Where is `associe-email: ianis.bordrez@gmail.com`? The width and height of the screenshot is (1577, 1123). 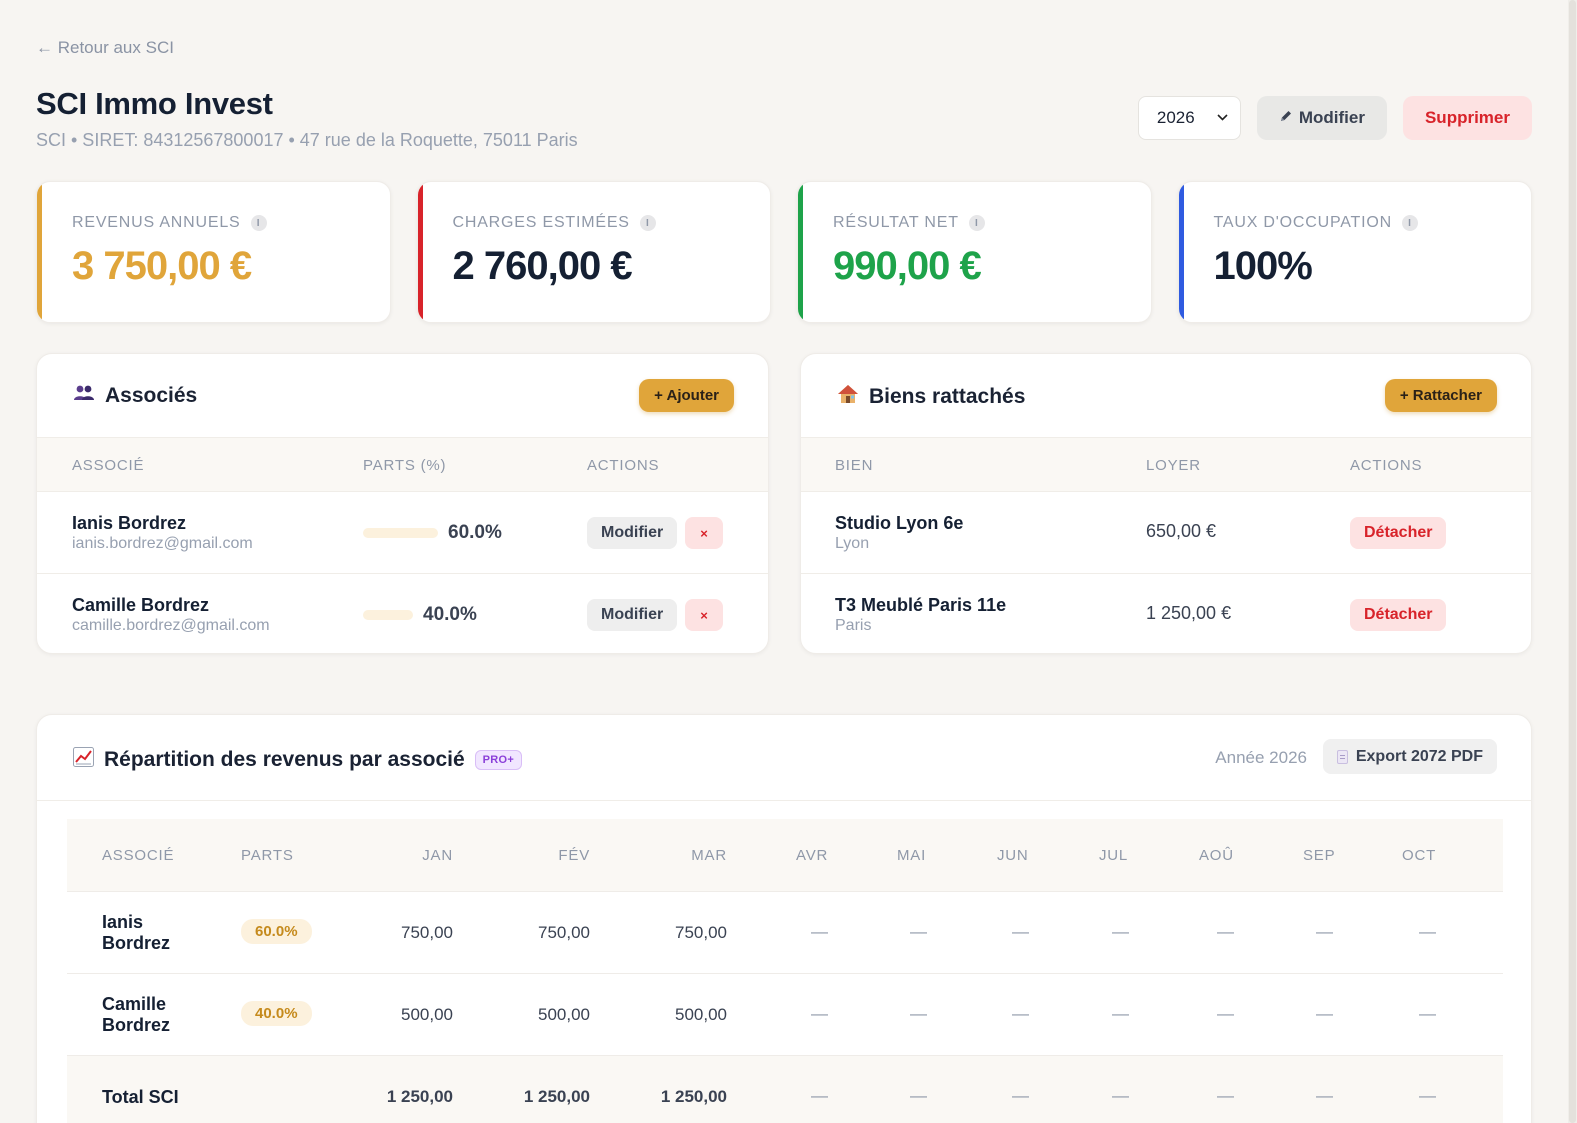 associe-email: ianis.bordrez@gmail.com is located at coordinates (162, 543).